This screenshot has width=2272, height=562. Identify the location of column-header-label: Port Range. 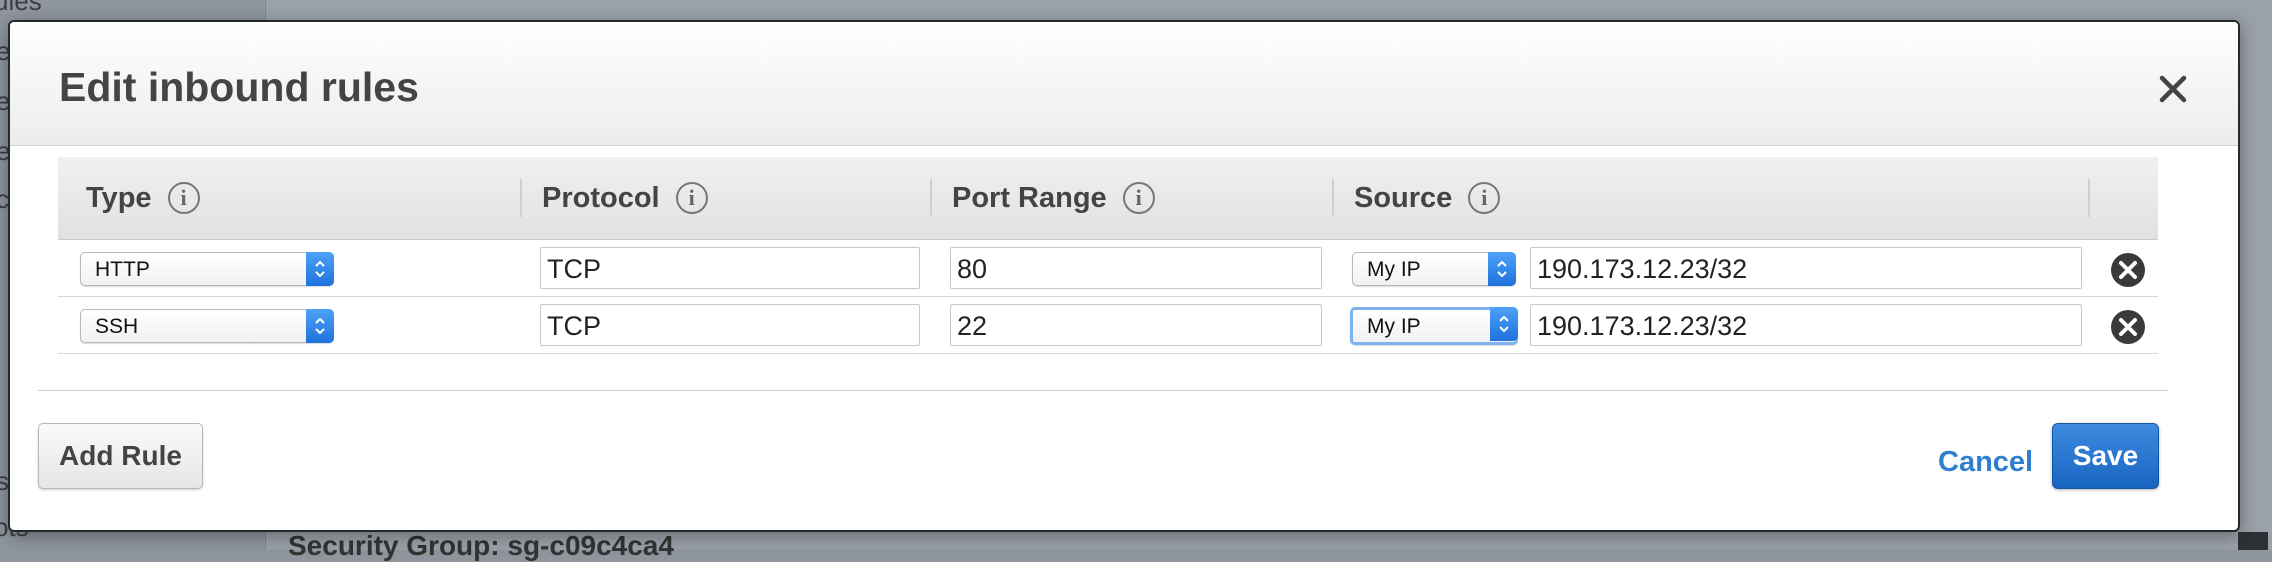
(1029, 197).